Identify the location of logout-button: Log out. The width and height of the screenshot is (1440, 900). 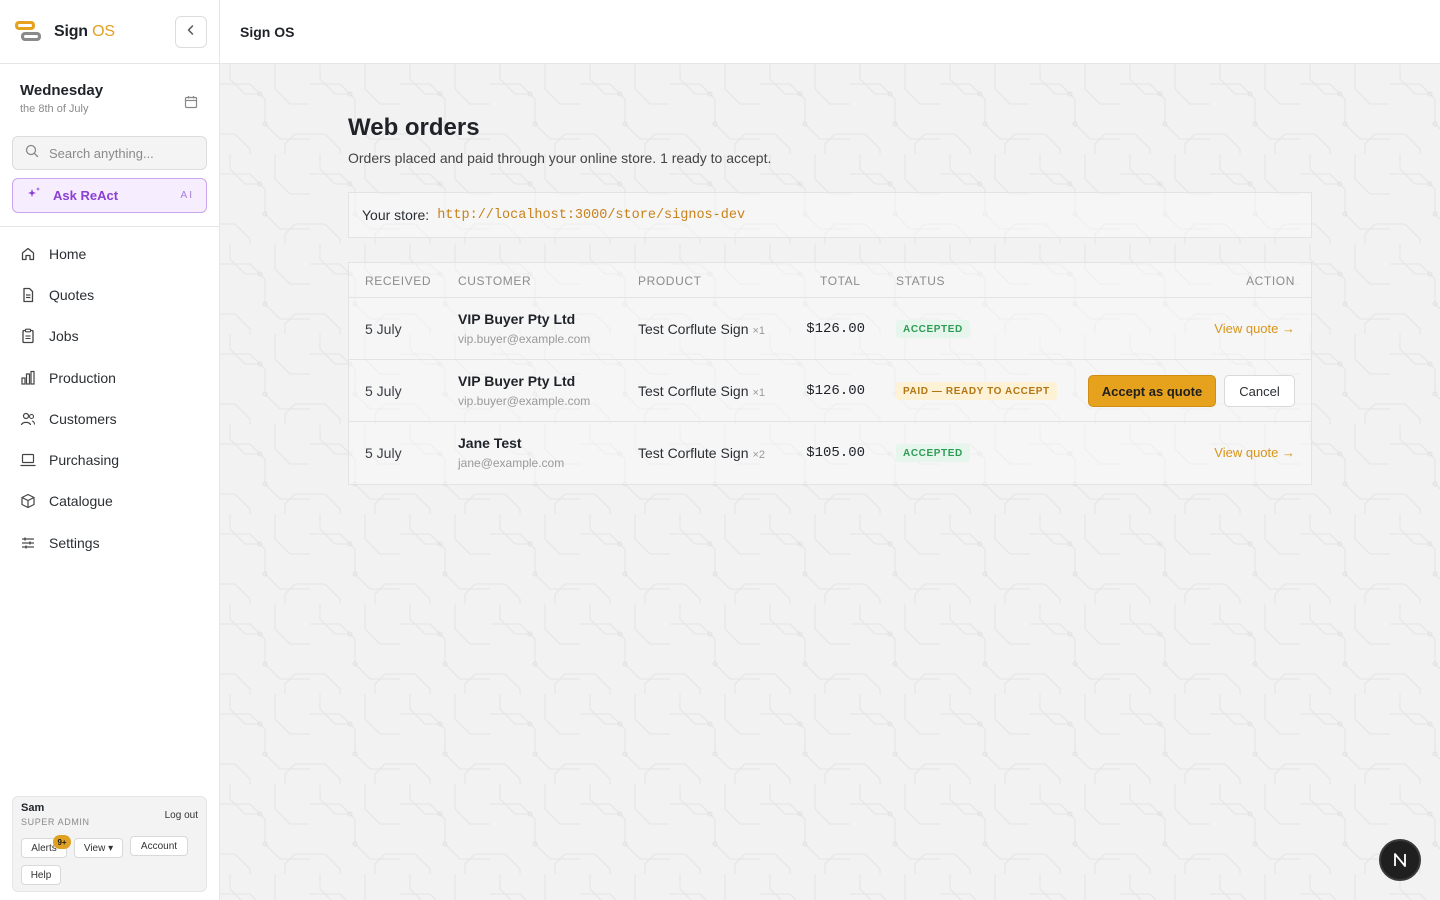
(181, 815).